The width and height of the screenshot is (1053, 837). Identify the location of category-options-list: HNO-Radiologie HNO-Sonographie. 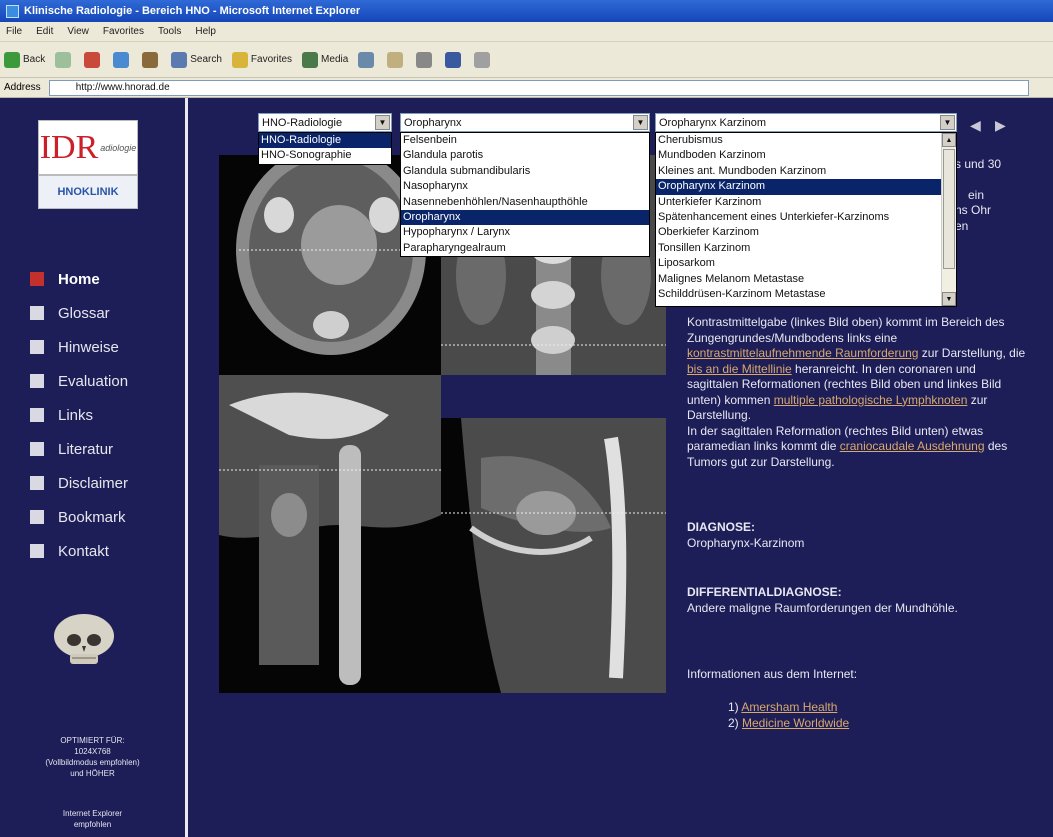
(325, 148).